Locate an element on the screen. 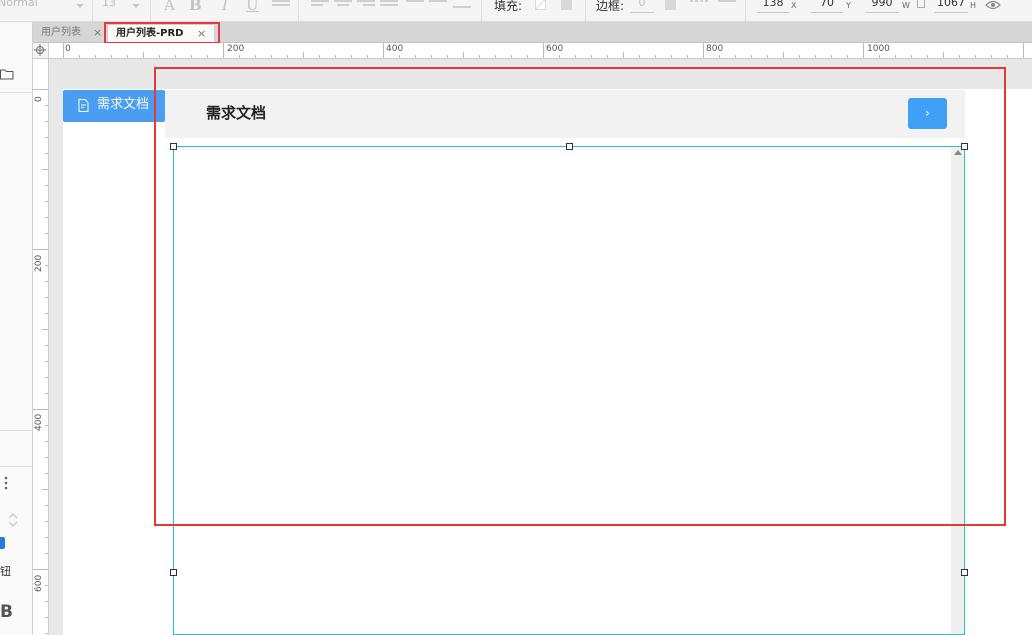 Image resolution: width=1032 pixels, height=635 pixels. font-style-select: Normal is located at coordinates (19, 4).